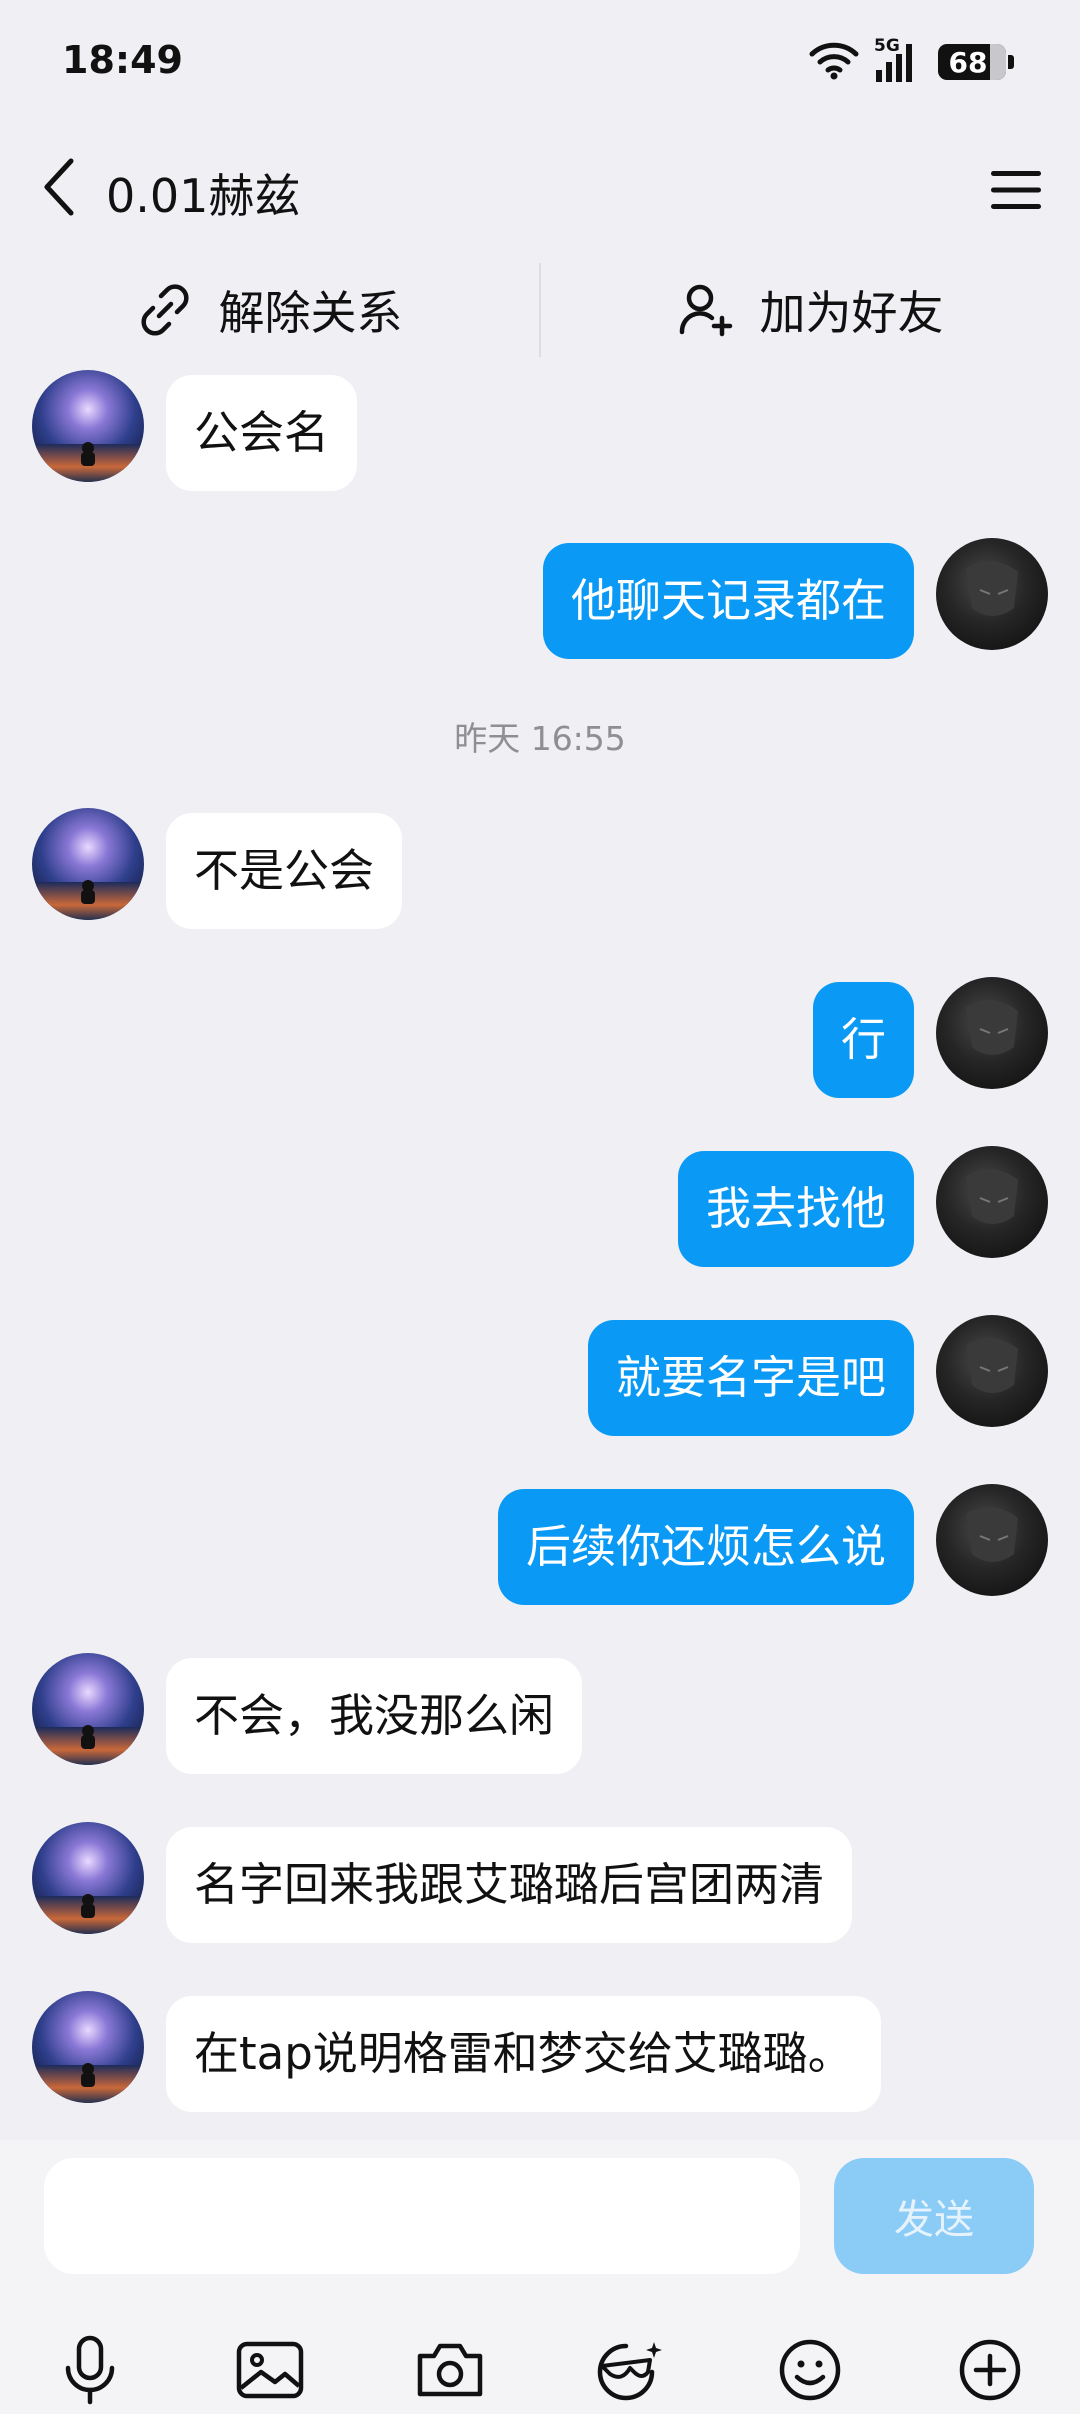 The image size is (1080, 2414). Describe the element at coordinates (509, 1885) in the screenshot. I see `message-bubble-incoming: 名字回来我跟艾璐璐后宫团两清` at that location.